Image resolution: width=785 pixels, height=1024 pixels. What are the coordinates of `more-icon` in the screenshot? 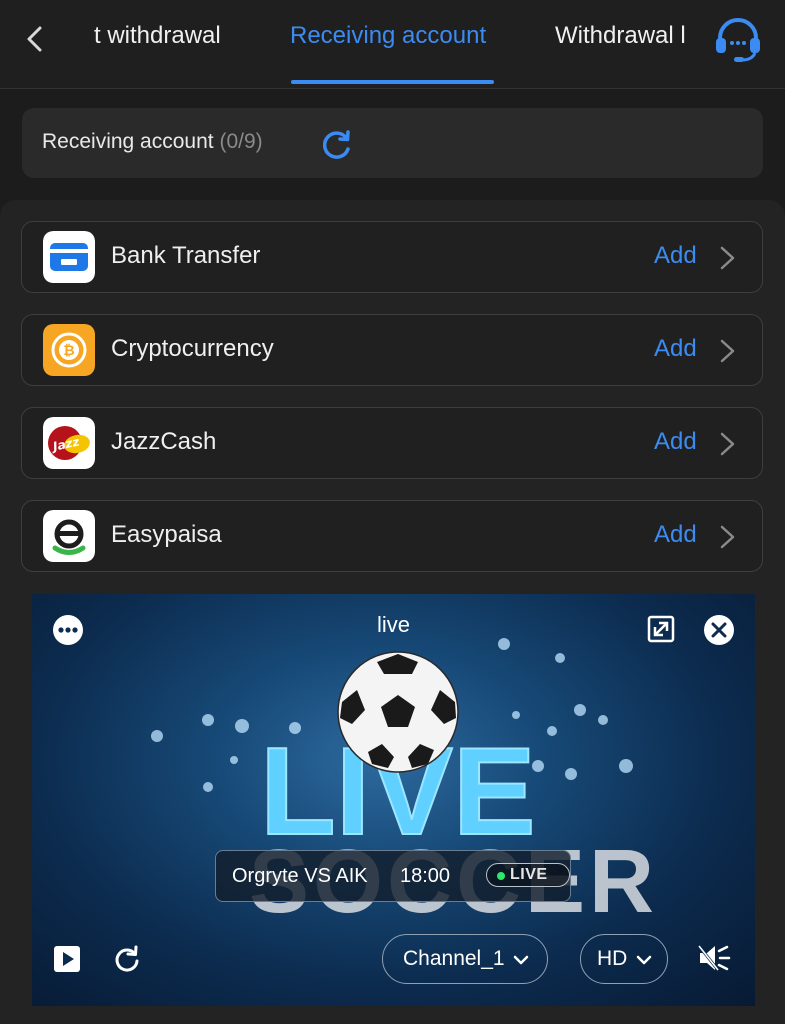 It's located at (68, 630).